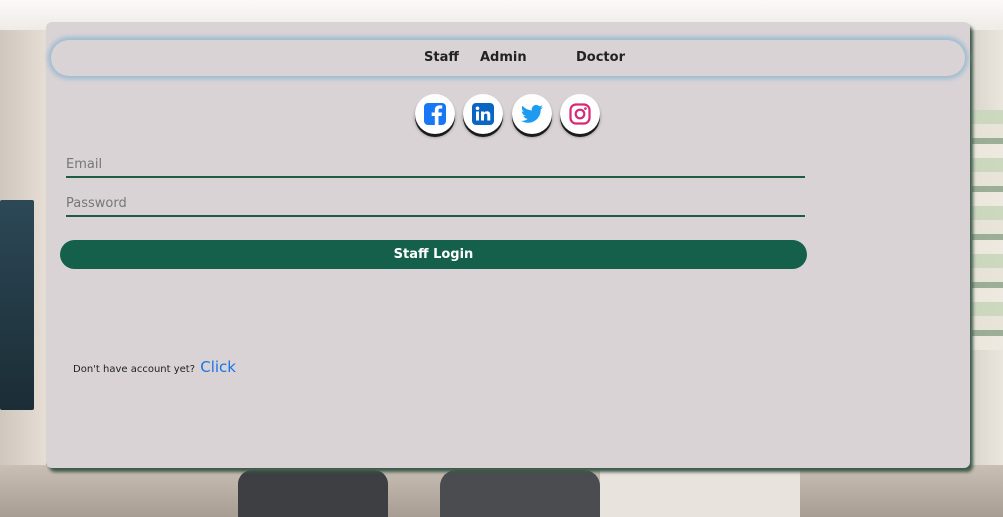 The width and height of the screenshot is (1003, 517). I want to click on staff-login-button: Staff Login, so click(433, 254).